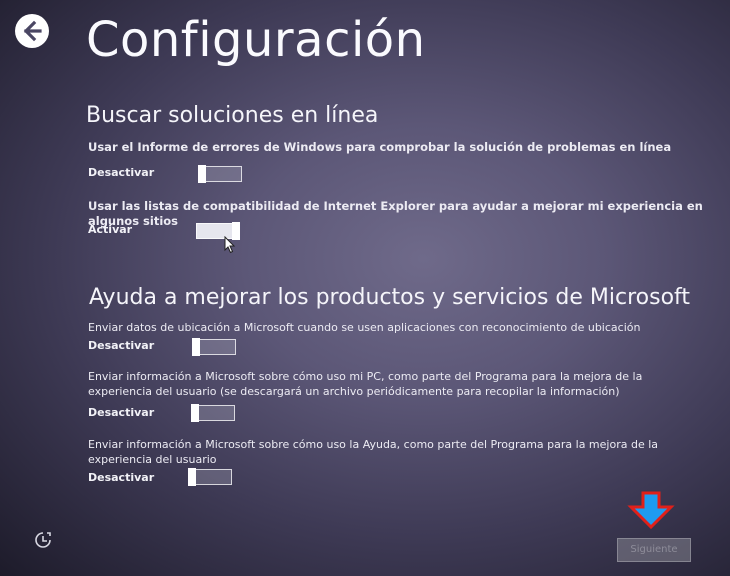  Describe the element at coordinates (654, 550) in the screenshot. I see `next-button: Siguiente` at that location.